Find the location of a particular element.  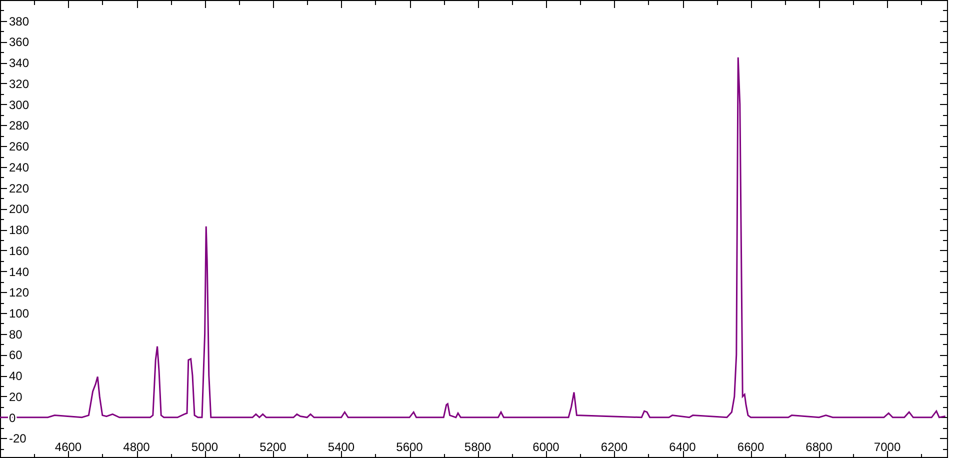

y-tick-label: 120 is located at coordinates (19, 293).